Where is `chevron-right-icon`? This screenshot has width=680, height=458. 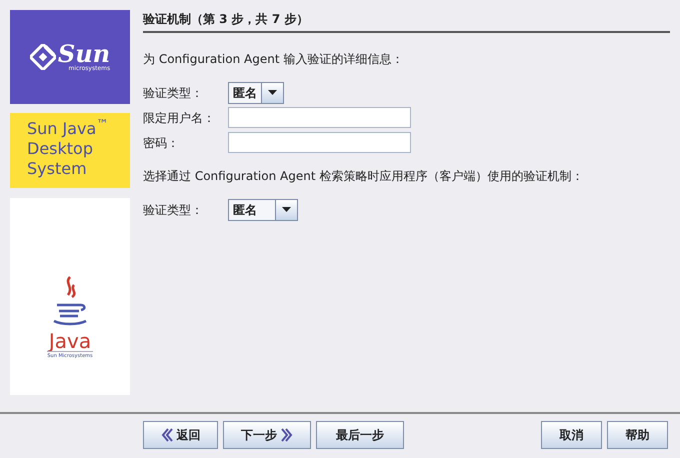
chevron-right-icon is located at coordinates (286, 435).